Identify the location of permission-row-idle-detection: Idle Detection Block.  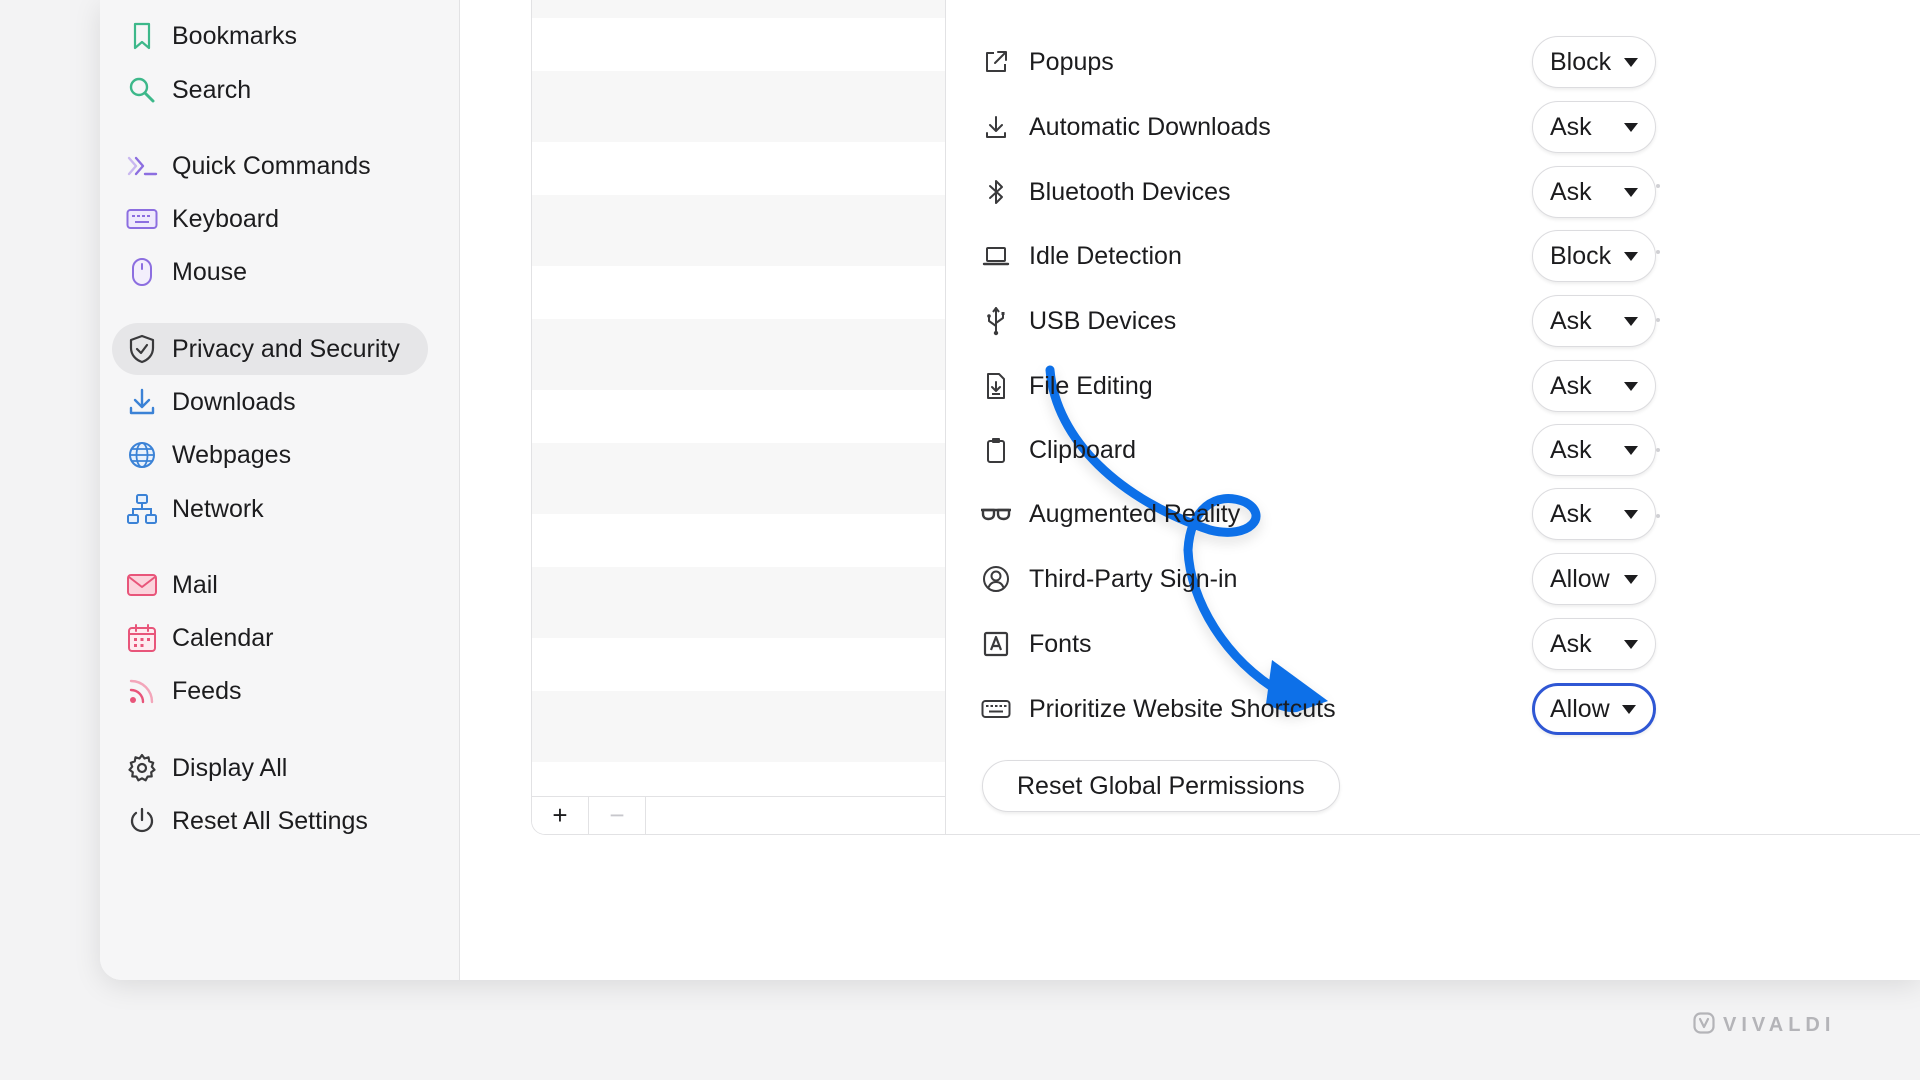
(1010, 256).